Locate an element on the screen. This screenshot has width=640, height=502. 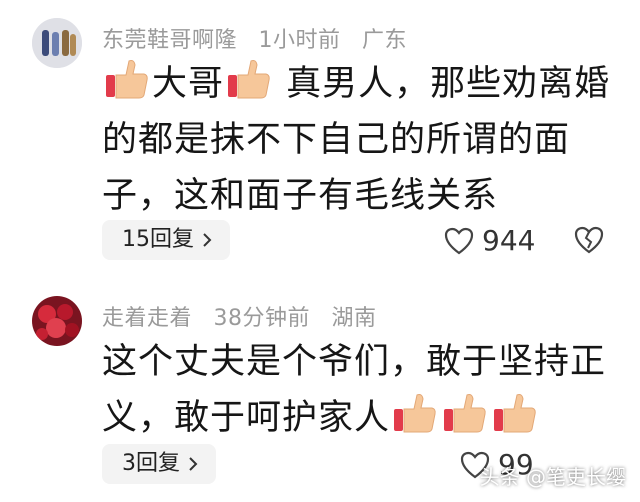
reply-count-button: 3回复 is located at coordinates (159, 464).